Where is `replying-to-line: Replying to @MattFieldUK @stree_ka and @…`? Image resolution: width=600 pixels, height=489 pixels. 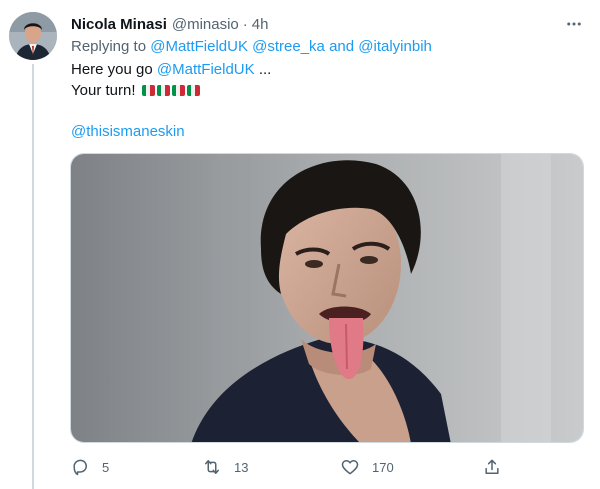 replying-to-line: Replying to @MattFieldUK @stree_ka and @… is located at coordinates (251, 46).